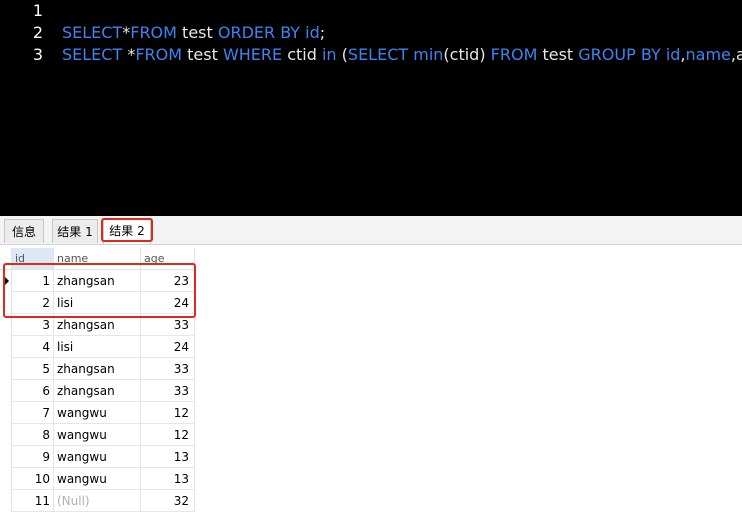 The width and height of the screenshot is (742, 522). Describe the element at coordinates (99, 290) in the screenshot. I see `rows-highlight-annotation` at that location.